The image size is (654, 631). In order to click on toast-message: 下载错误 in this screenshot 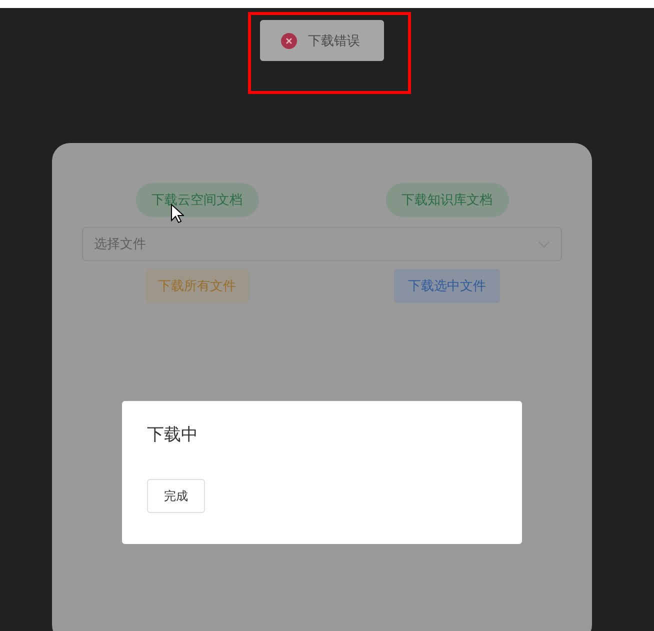, I will do `click(334, 41)`.